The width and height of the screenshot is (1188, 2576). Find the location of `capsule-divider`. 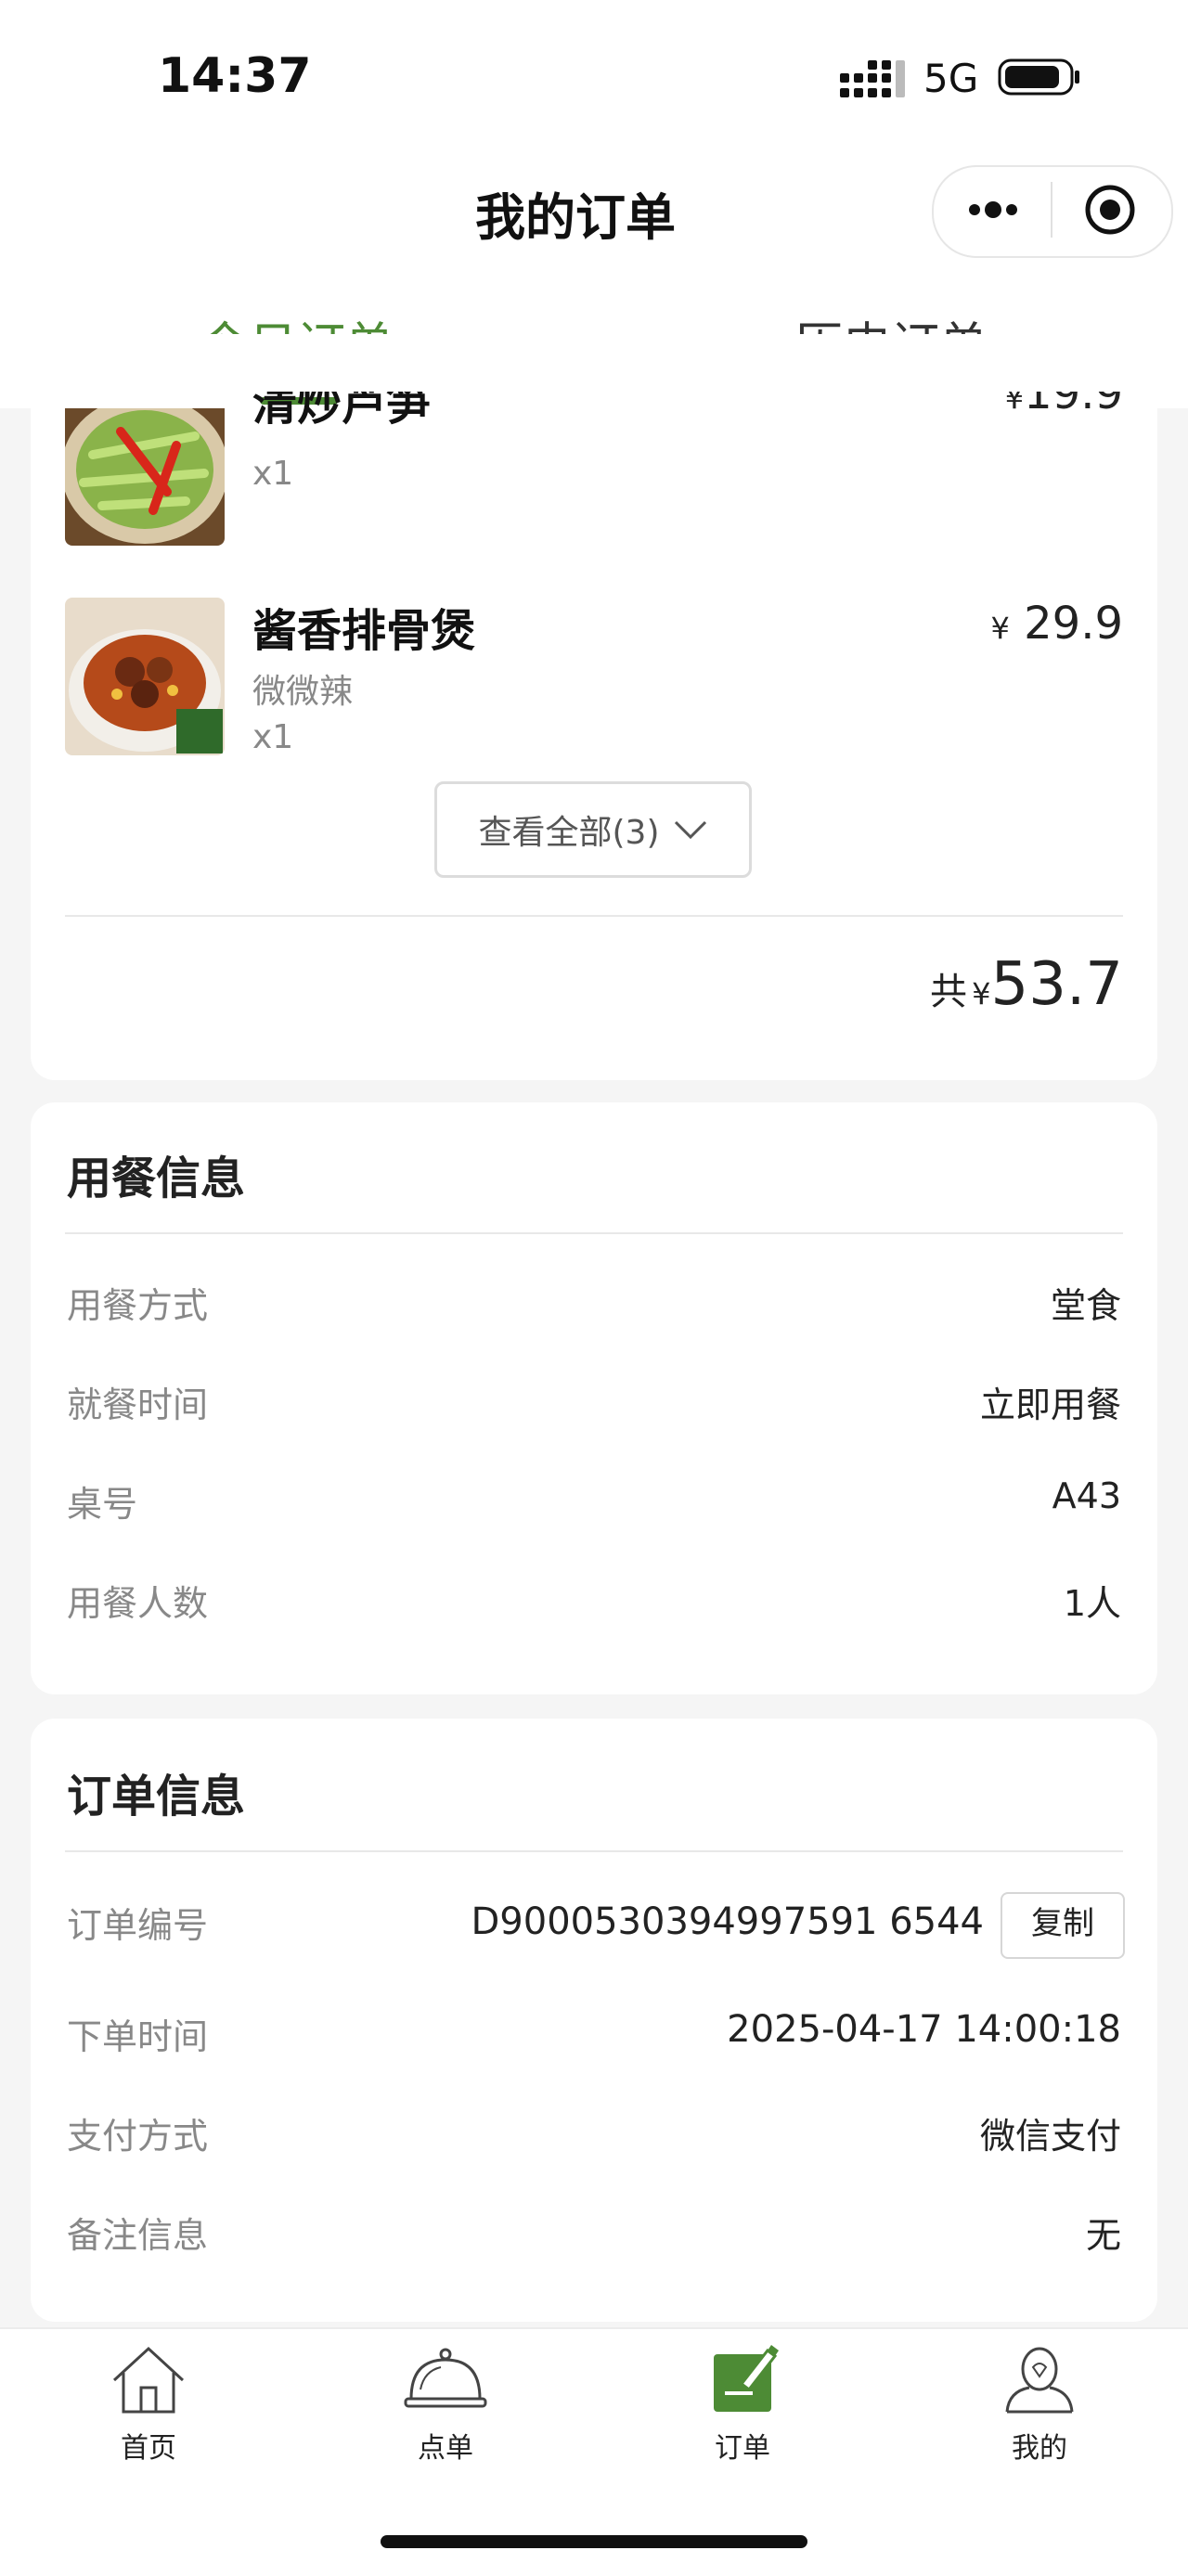

capsule-divider is located at coordinates (1051, 210).